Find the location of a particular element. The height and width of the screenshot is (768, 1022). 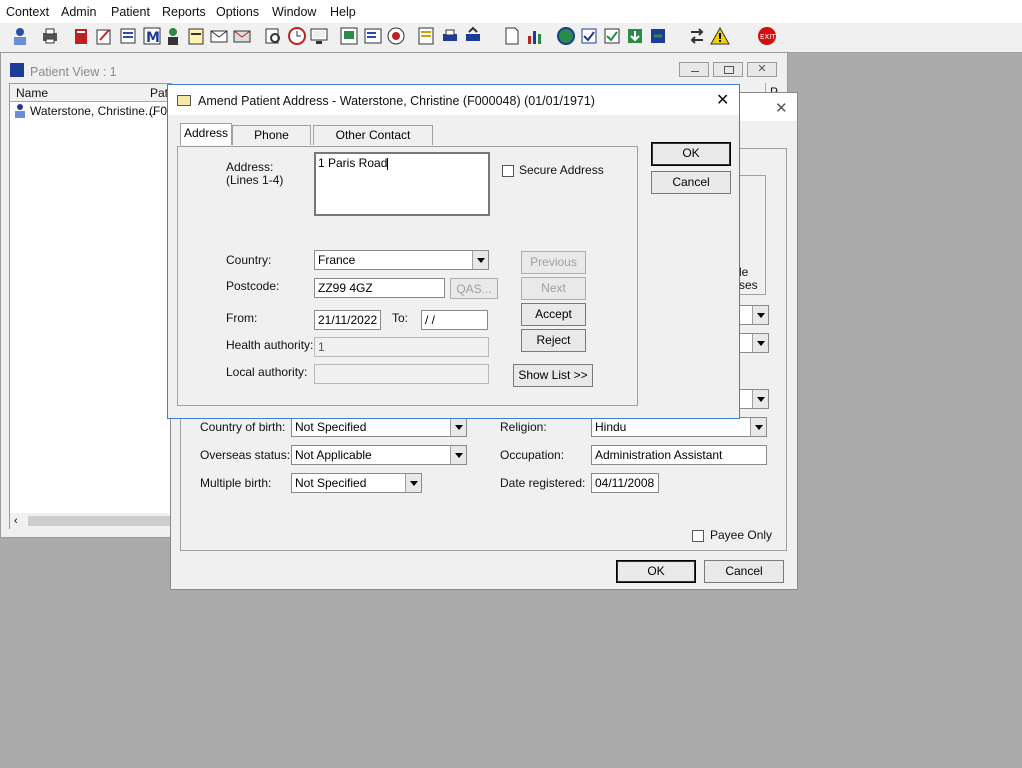

book-icon is located at coordinates (81, 36).